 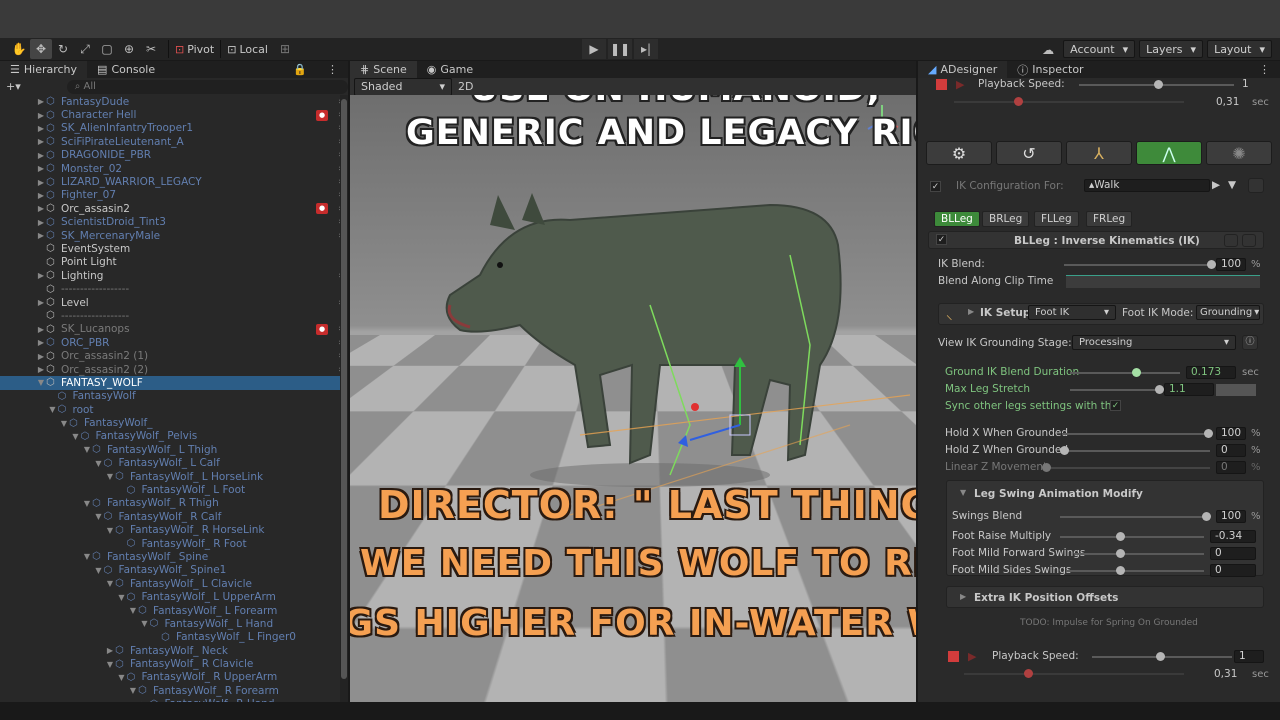 What do you see at coordinates (174, 463) in the screenshot?
I see `hierarchy-row: ▼ ⬡ FantasyWolf_ L Calf` at bounding box center [174, 463].